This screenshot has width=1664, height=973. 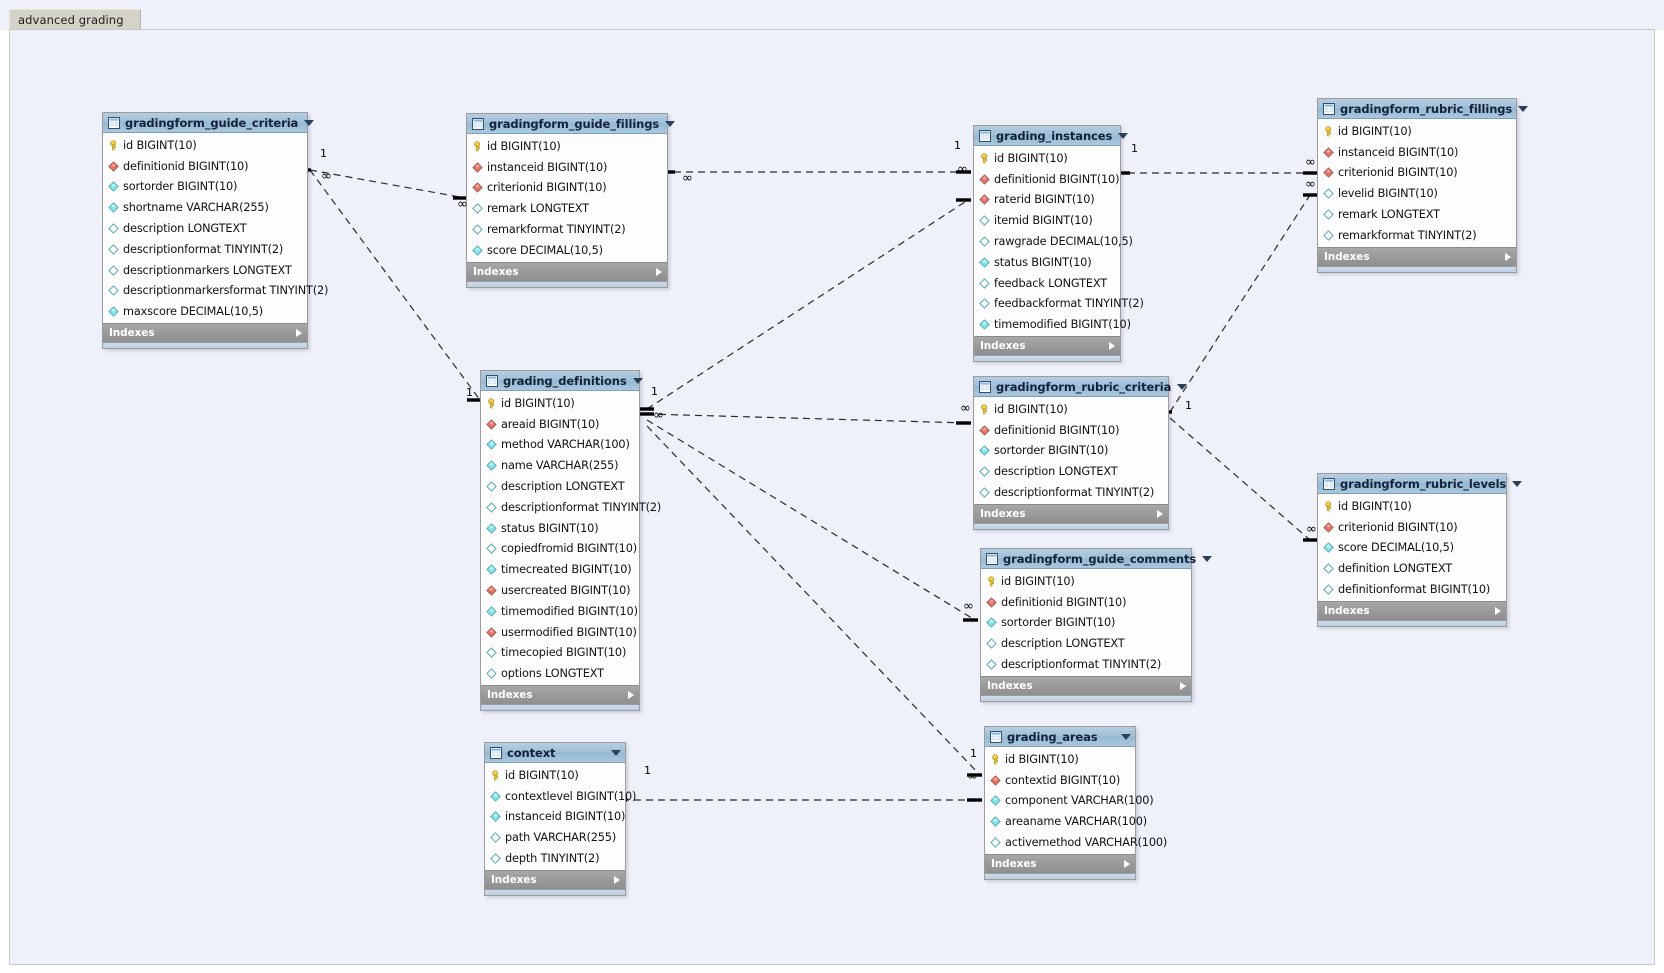 I want to click on tab-strip: advanced grading, so click(x=832, y=15).